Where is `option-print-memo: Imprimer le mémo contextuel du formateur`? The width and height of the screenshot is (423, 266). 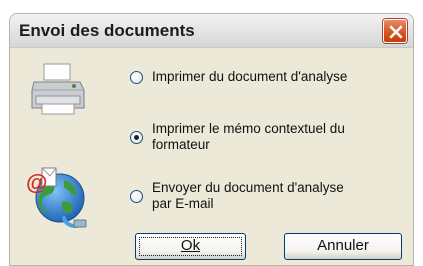 option-print-memo: Imprimer le mémo contextuel du formateur is located at coordinates (237, 137).